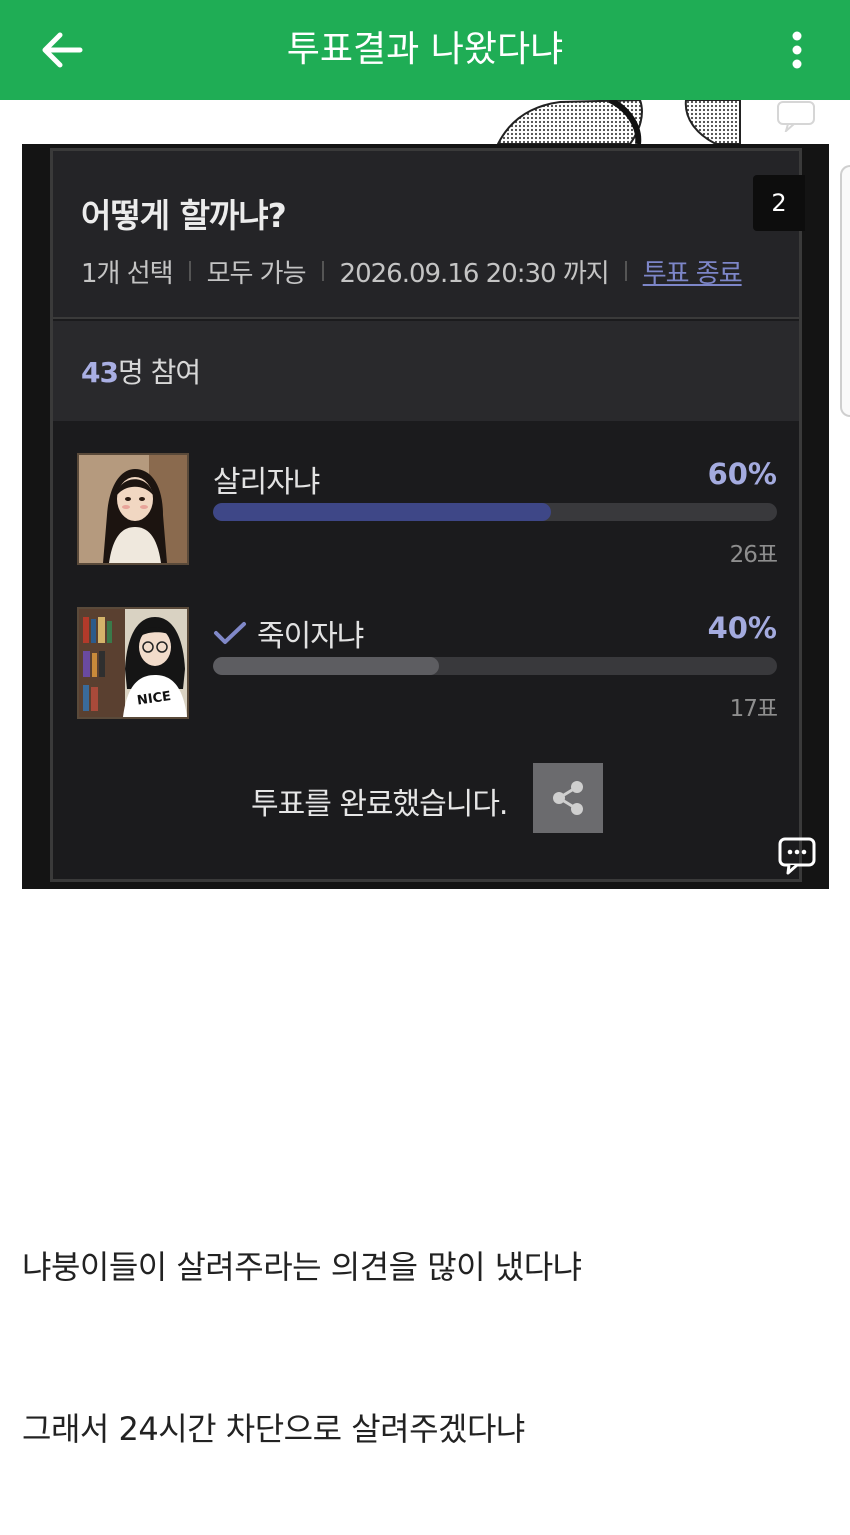  I want to click on deadline: 2026.09.16 20:30 까지, so click(474, 273).